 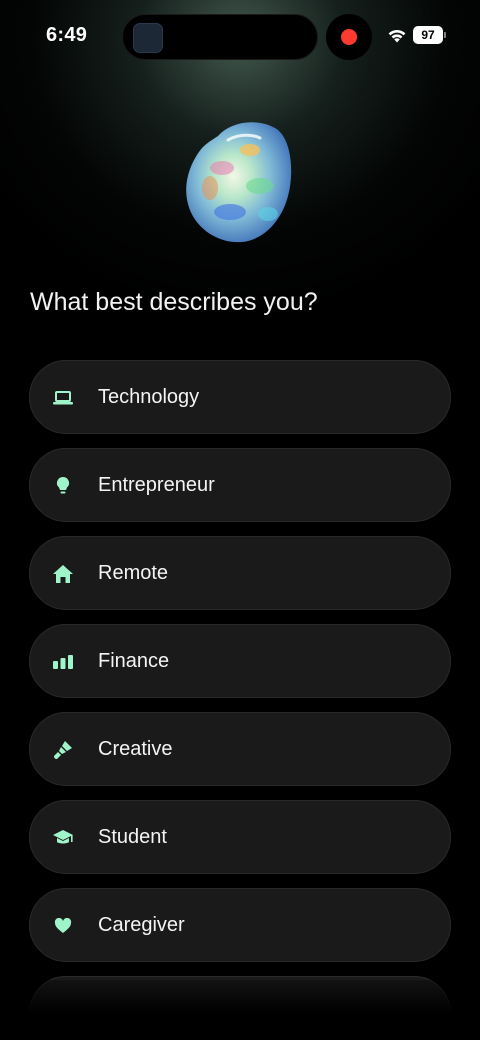 I want to click on option-caregiver: Caregiver, so click(x=240, y=925).